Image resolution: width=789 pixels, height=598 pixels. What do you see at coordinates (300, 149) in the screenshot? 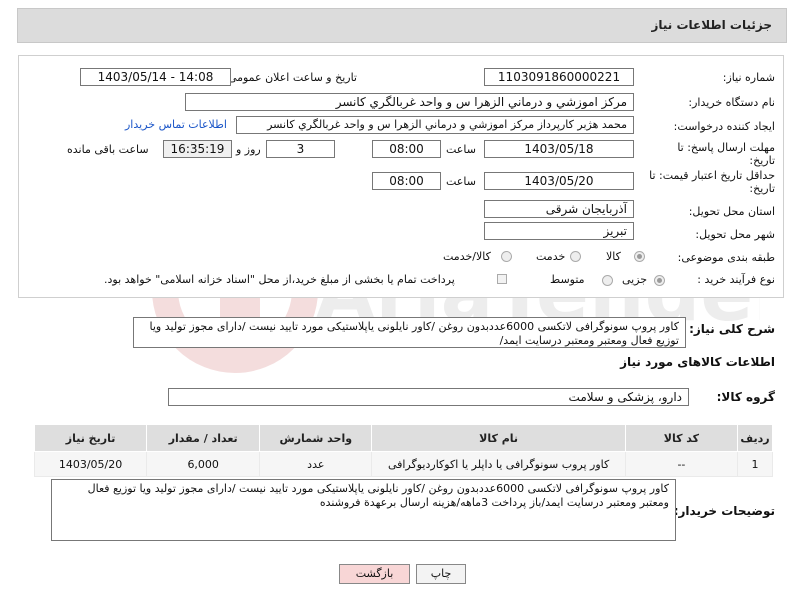
I see `days-remaining-field: 3` at bounding box center [300, 149].